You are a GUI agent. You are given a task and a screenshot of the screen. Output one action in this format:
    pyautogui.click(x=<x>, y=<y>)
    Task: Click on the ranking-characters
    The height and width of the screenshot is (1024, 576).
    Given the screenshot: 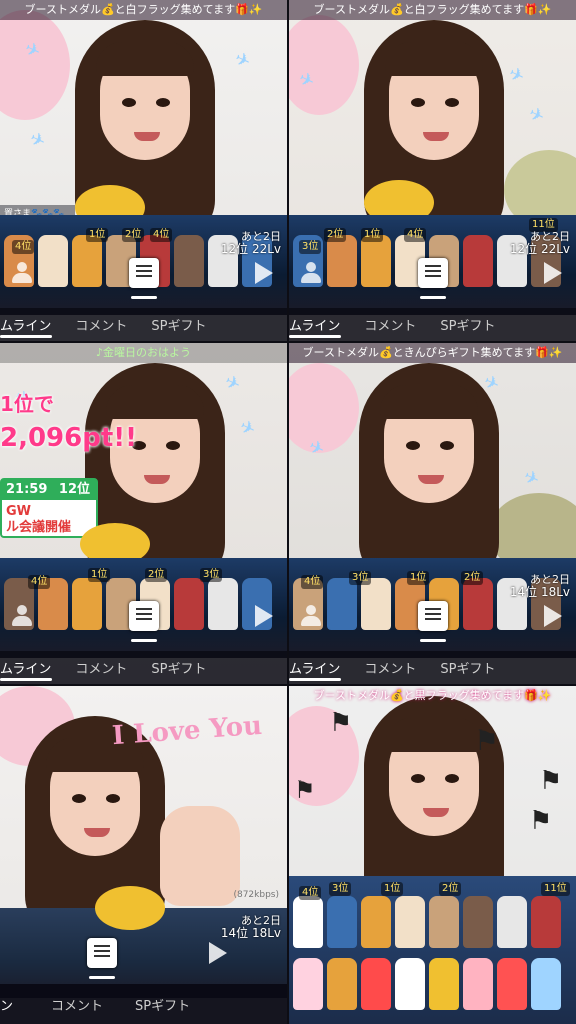 What is the action you would take?
    pyautogui.click(x=432, y=926)
    